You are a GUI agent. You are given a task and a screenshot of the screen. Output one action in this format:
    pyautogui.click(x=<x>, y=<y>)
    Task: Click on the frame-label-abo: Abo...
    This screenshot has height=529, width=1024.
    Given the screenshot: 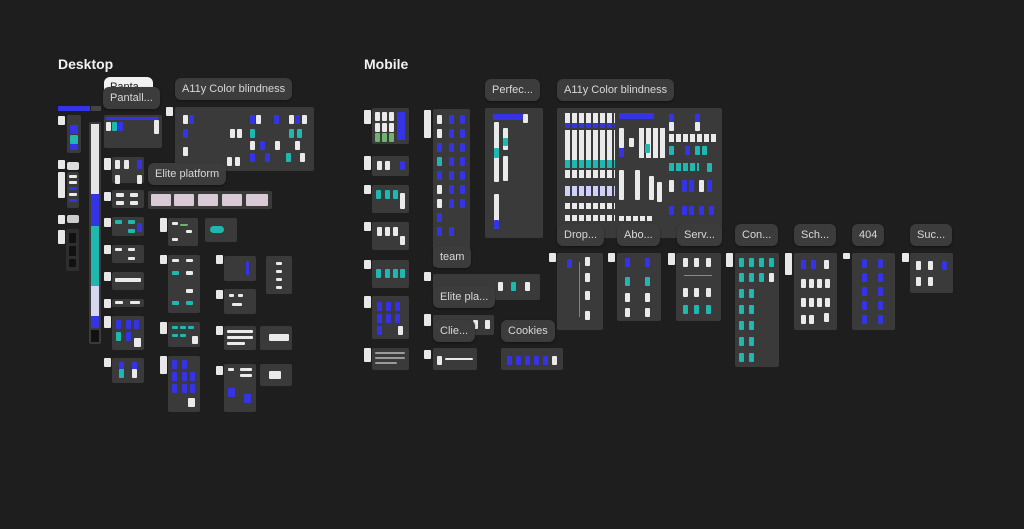 What is the action you would take?
    pyautogui.click(x=638, y=235)
    